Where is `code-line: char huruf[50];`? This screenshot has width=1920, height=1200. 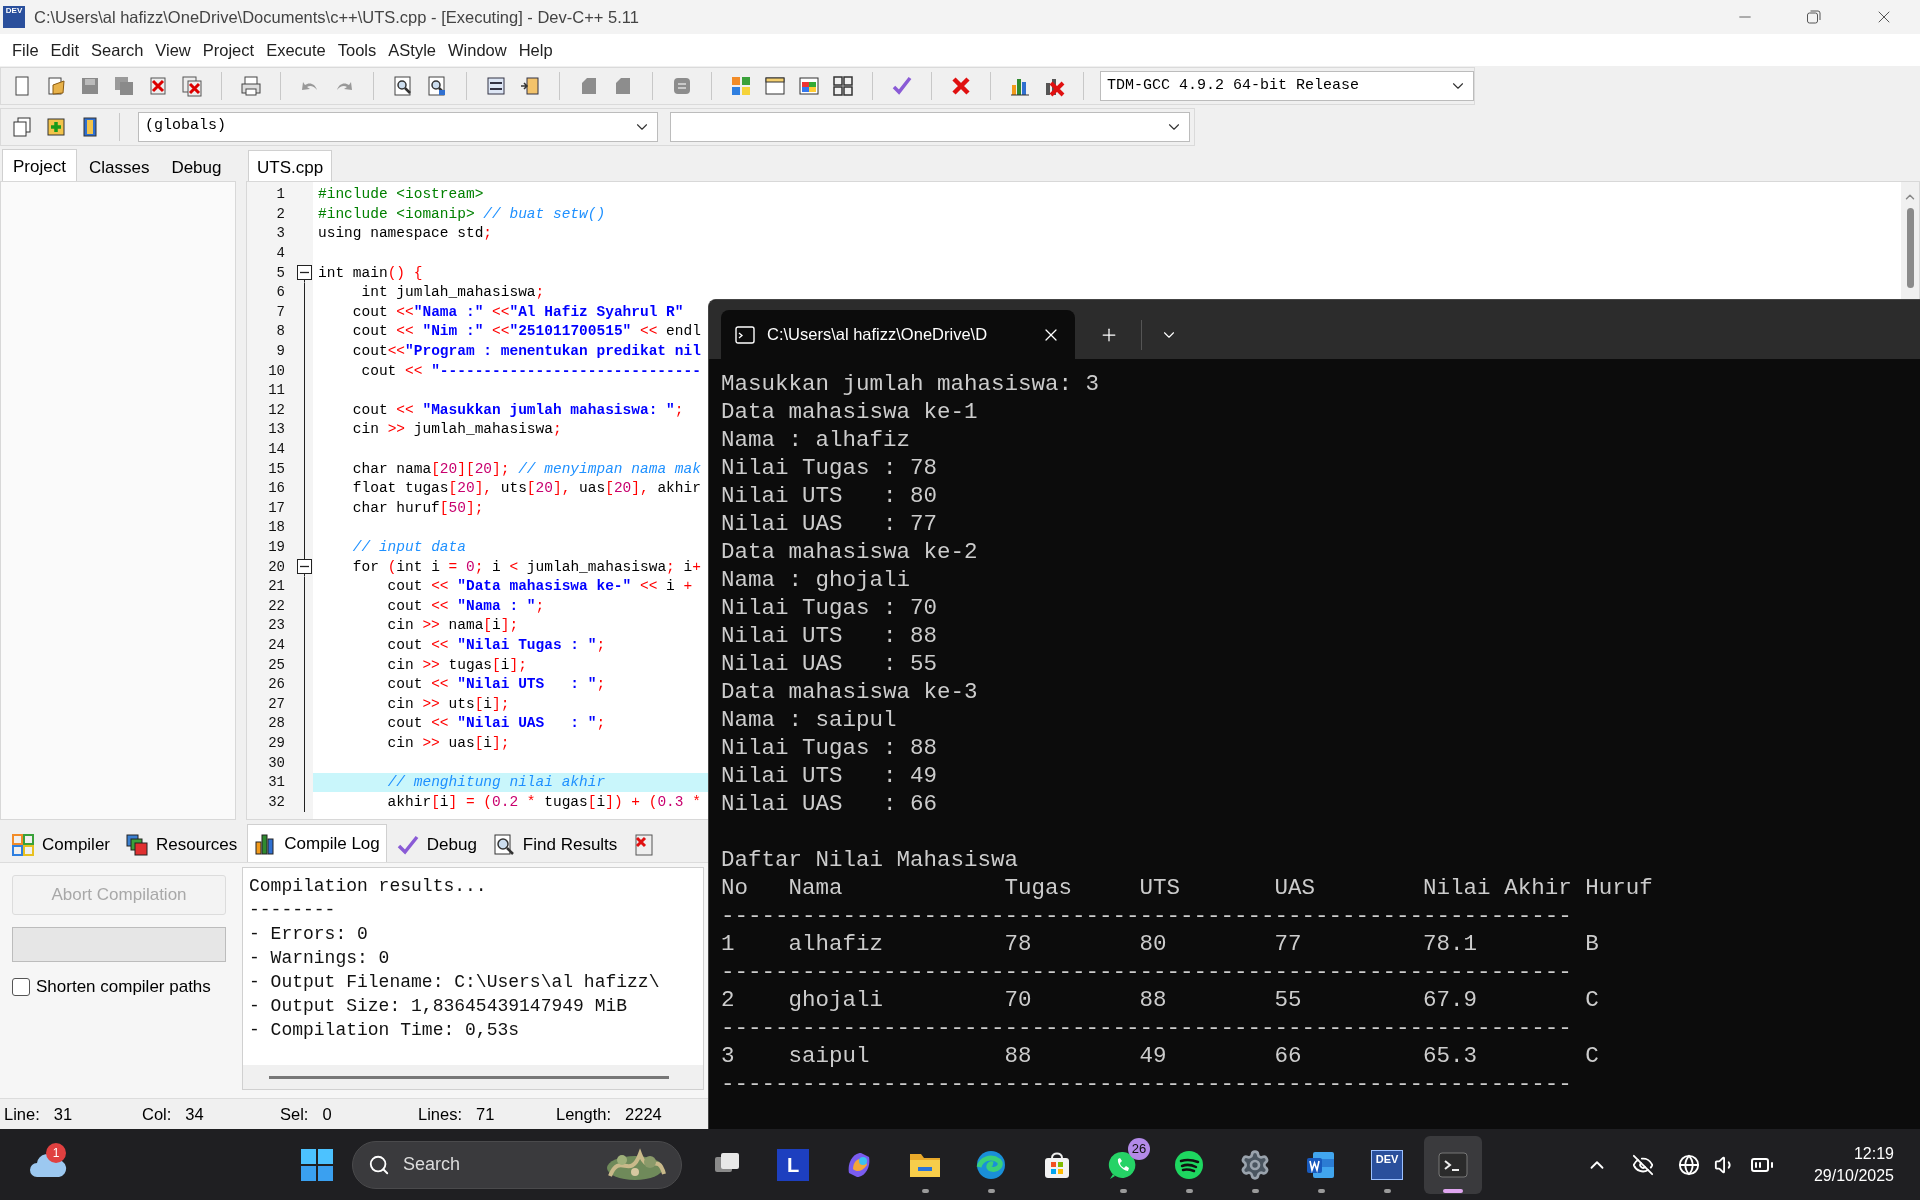
code-line: char huruf[50]; is located at coordinates (417, 508).